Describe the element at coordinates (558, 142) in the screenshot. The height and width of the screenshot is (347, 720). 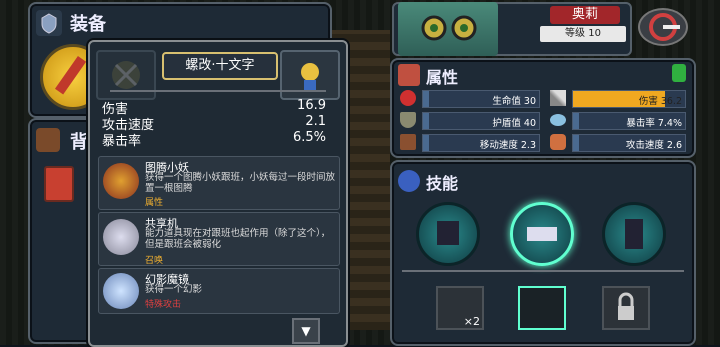
I see `fist-icon` at that location.